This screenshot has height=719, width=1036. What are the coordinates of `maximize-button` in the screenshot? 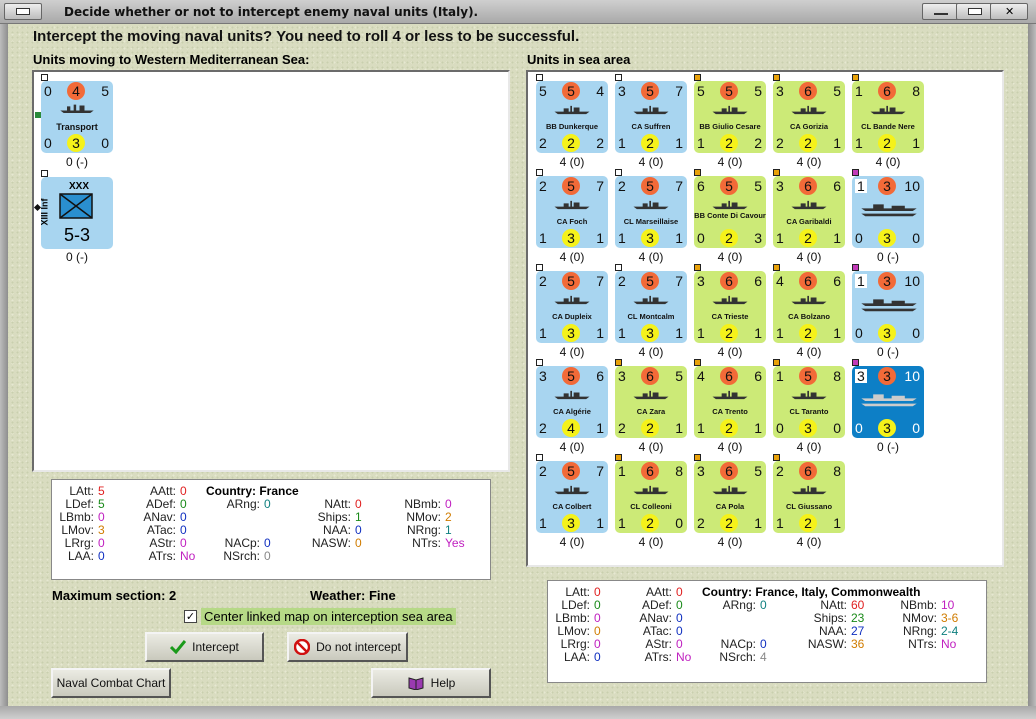 It's located at (975, 11).